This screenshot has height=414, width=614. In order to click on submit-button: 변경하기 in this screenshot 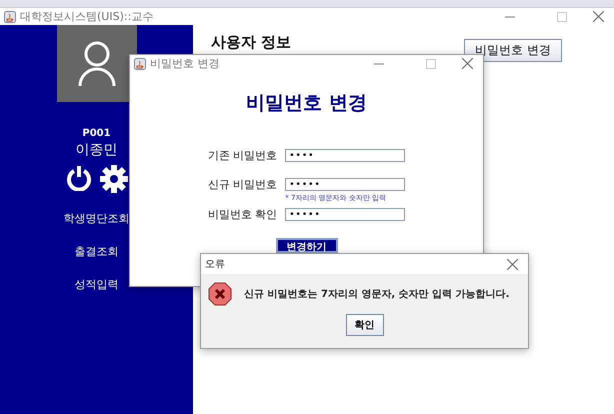, I will do `click(307, 245)`.